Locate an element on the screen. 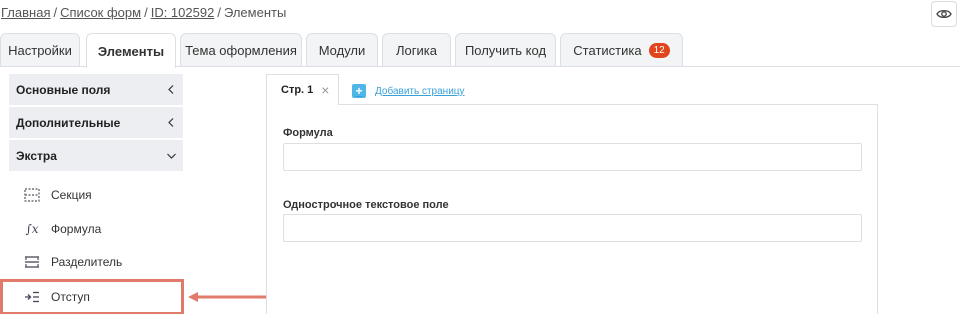 The image size is (960, 314). tab-label: Элементы is located at coordinates (131, 51).